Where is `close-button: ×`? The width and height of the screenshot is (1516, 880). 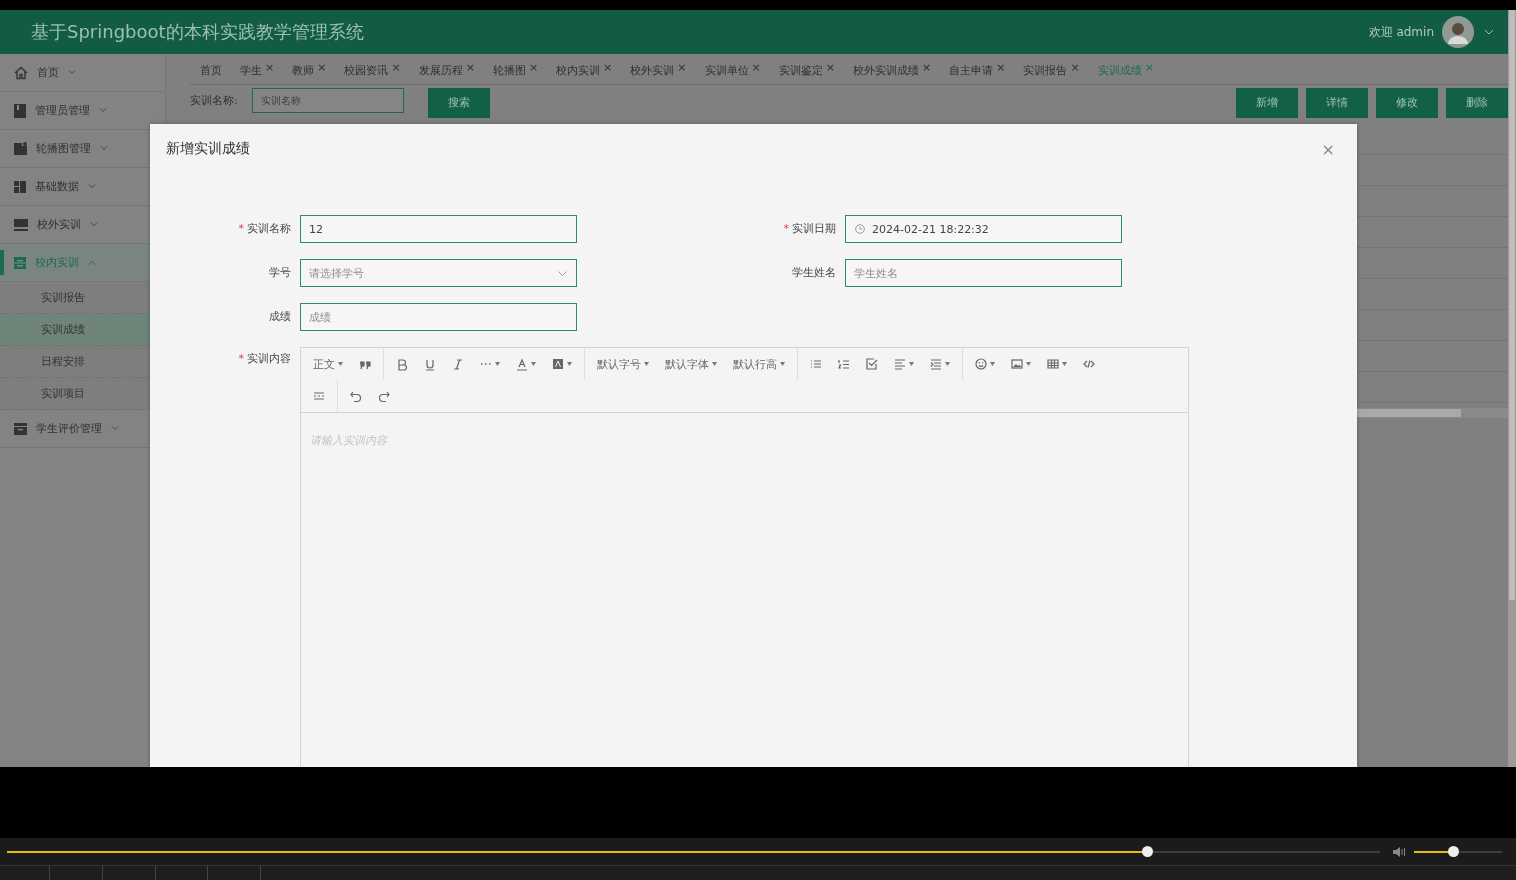 close-button: × is located at coordinates (1328, 149).